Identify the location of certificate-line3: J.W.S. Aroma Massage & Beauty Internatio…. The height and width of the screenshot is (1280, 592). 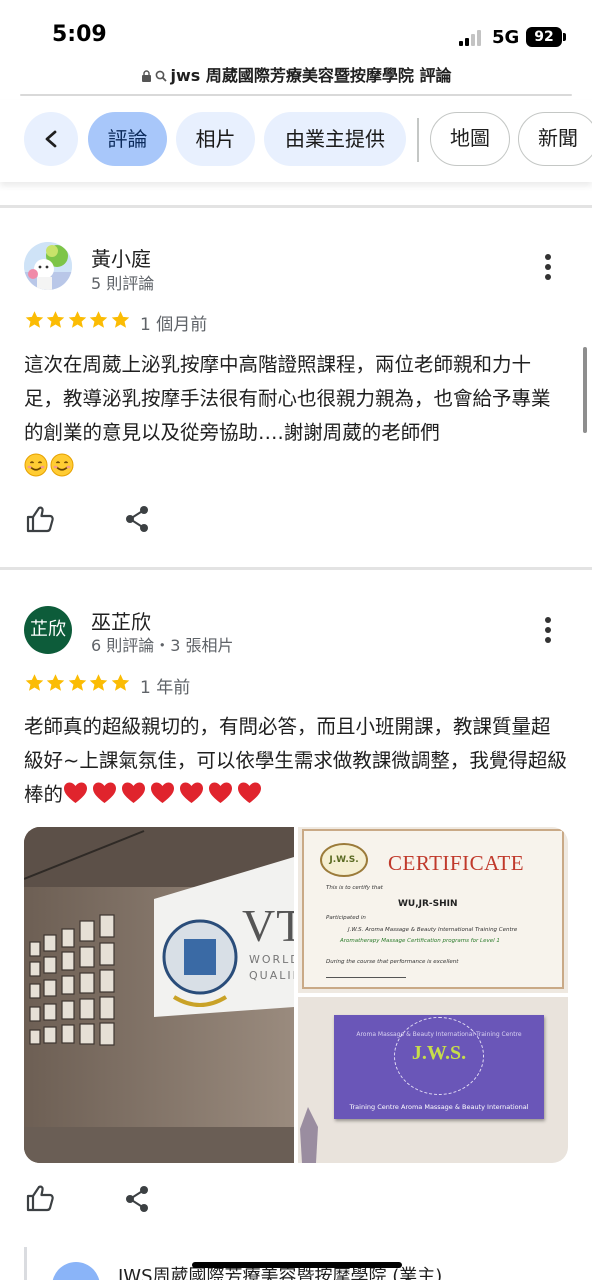
(433, 930).